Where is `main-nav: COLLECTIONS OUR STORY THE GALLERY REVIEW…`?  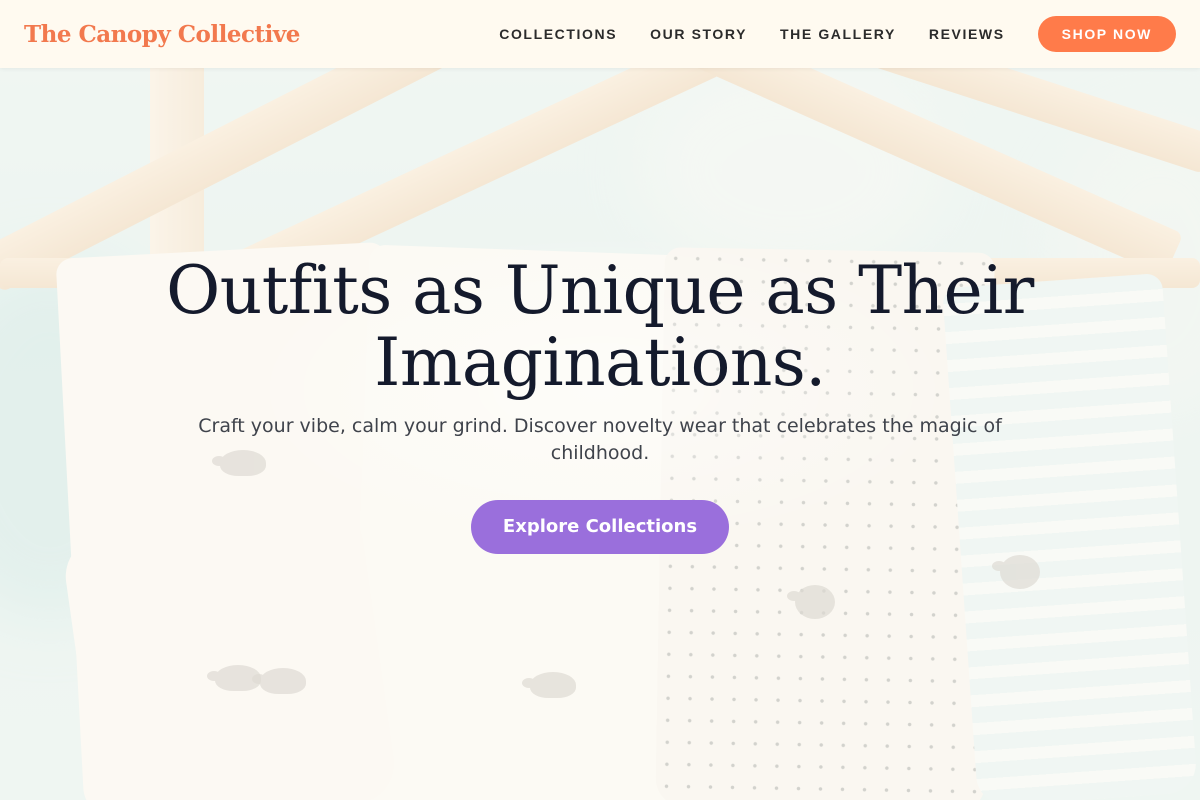
main-nav: COLLECTIONS OUR STORY THE GALLERY REVIEW… is located at coordinates (837, 34).